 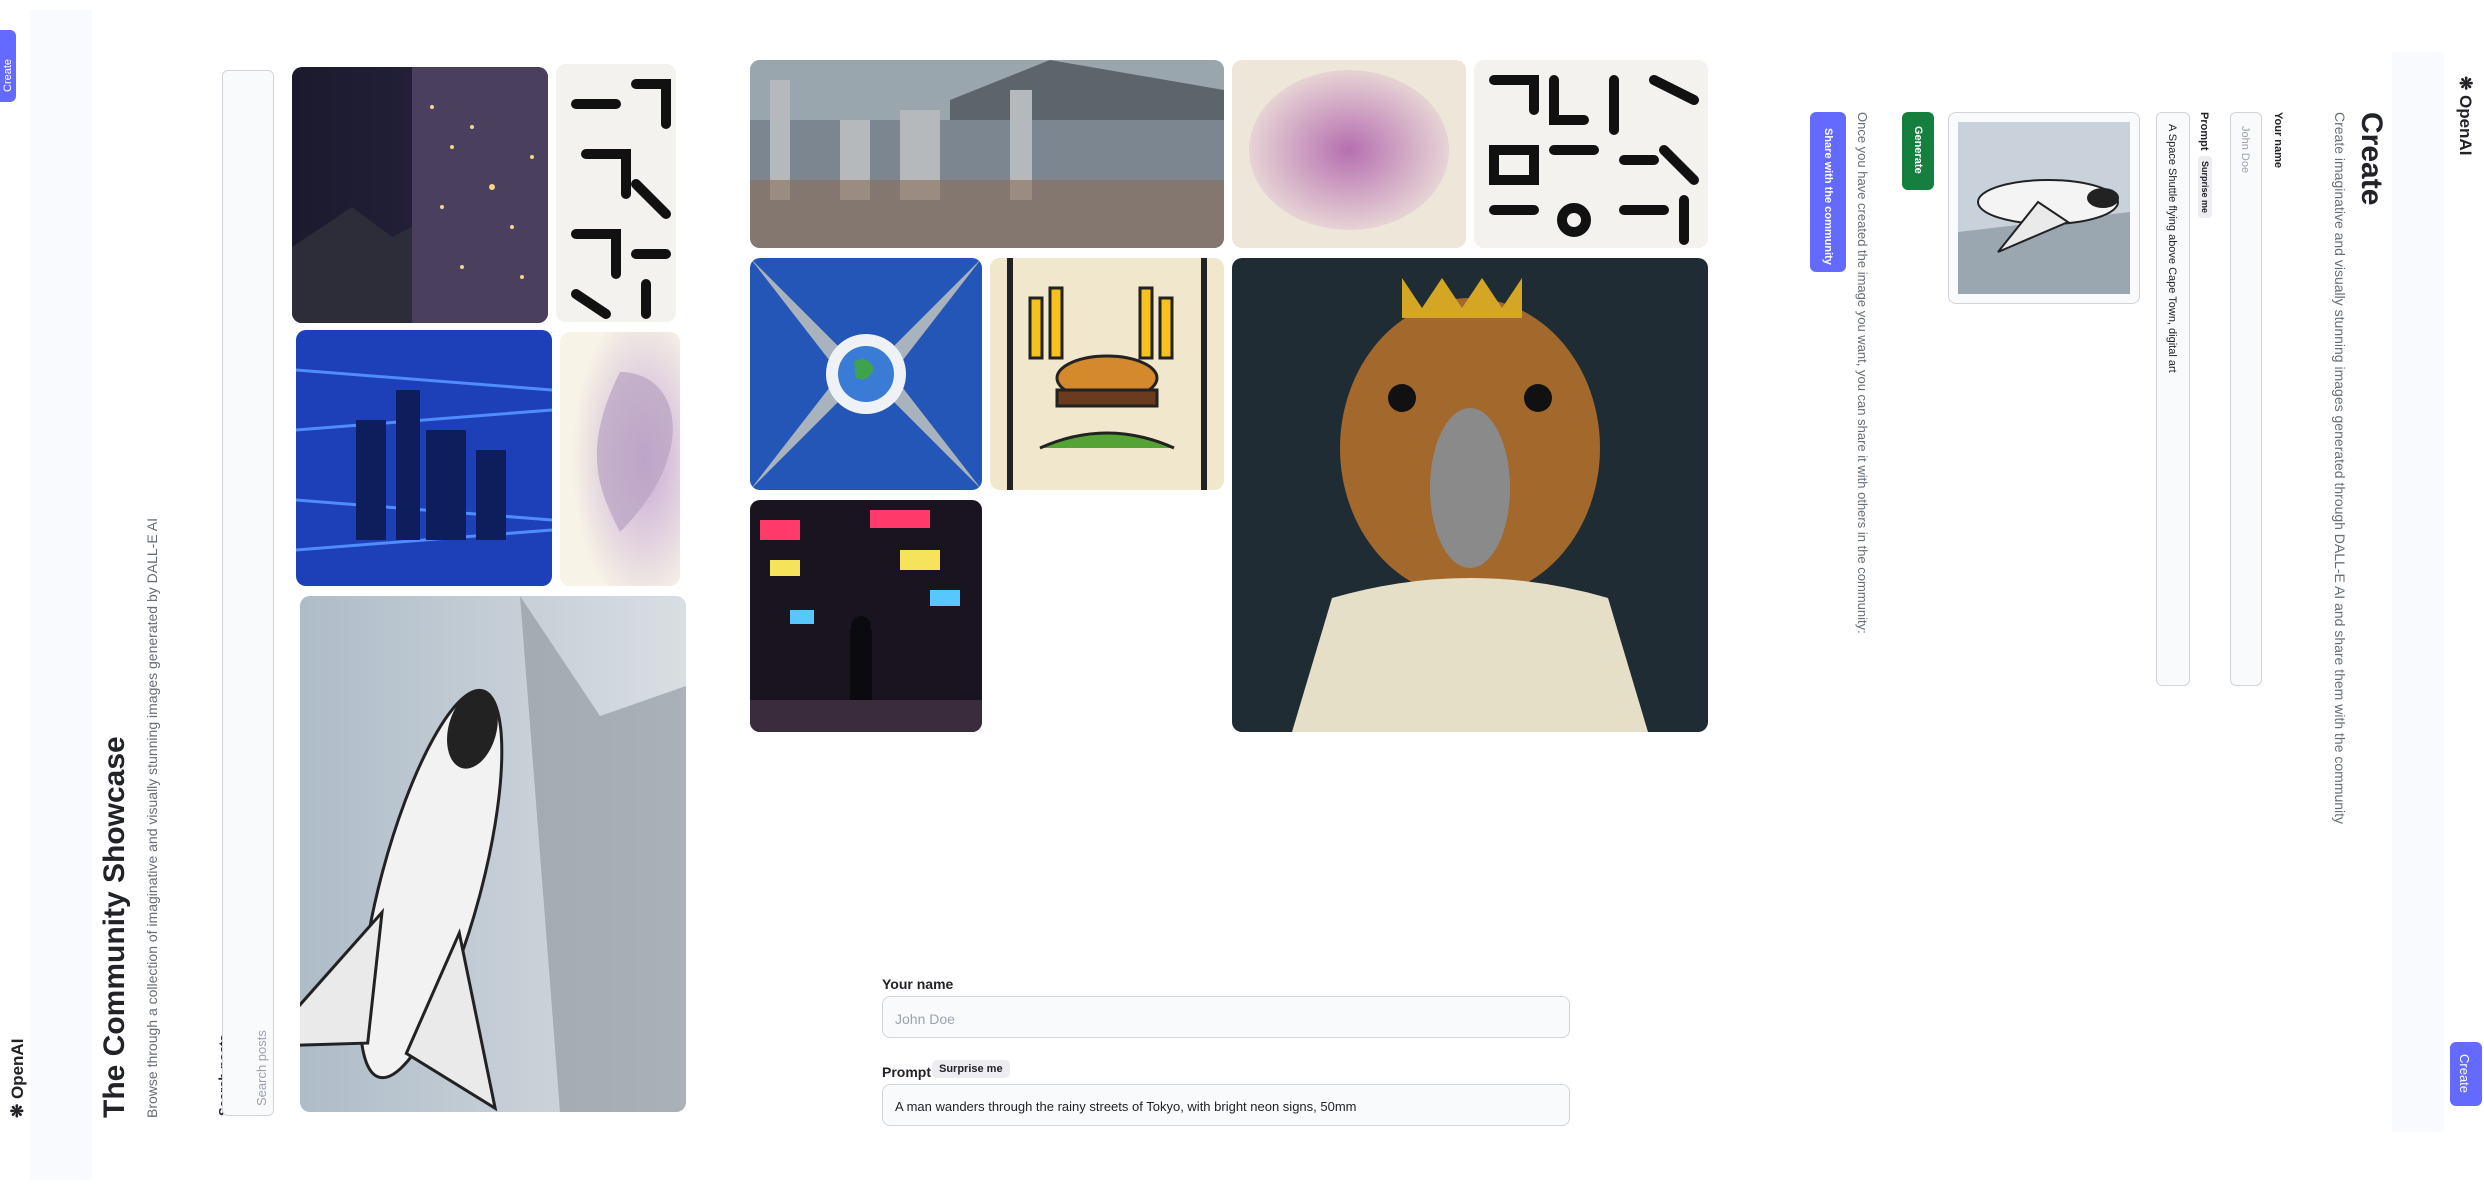 What do you see at coordinates (866, 616) in the screenshot?
I see `mid-image-tokyo-neon-street` at bounding box center [866, 616].